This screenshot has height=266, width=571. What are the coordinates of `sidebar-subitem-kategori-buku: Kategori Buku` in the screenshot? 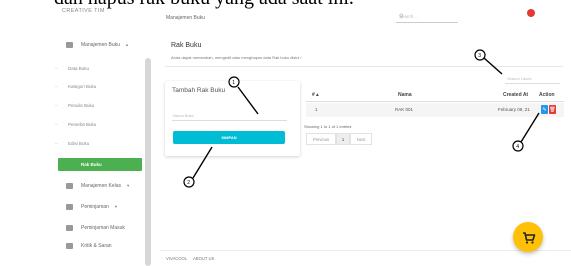 It's located at (75, 86).